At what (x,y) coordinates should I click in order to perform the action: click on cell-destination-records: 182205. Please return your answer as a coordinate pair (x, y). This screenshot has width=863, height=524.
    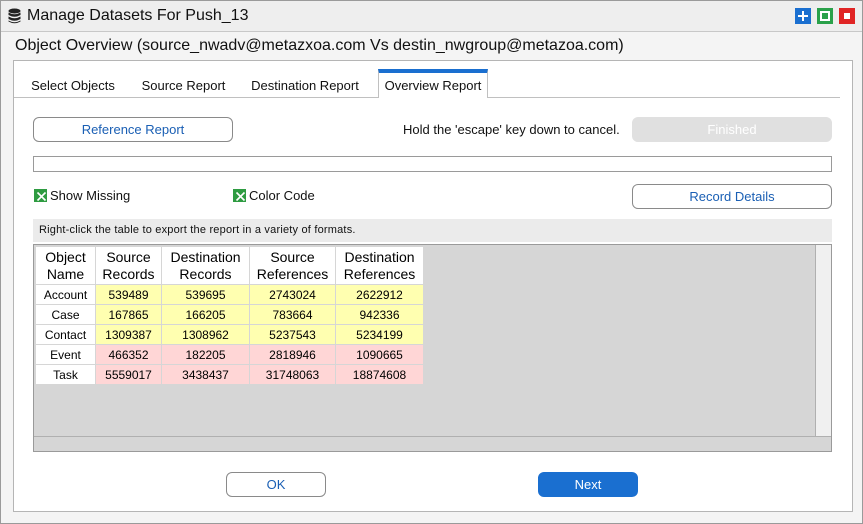
    Looking at the image, I should click on (205, 354).